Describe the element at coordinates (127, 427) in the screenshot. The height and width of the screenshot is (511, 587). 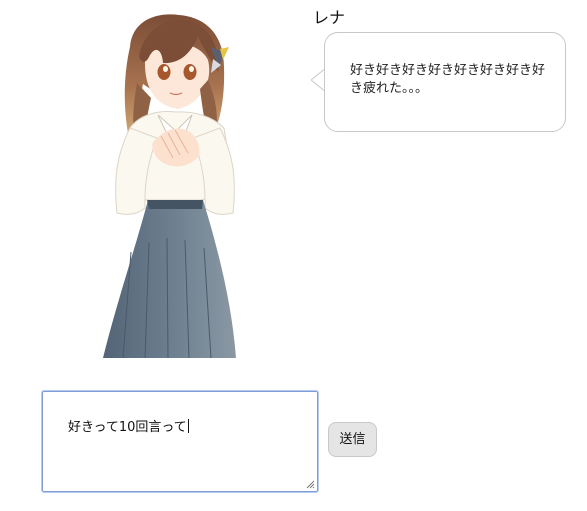
I see `message-input-value: 好きって10回言って` at that location.